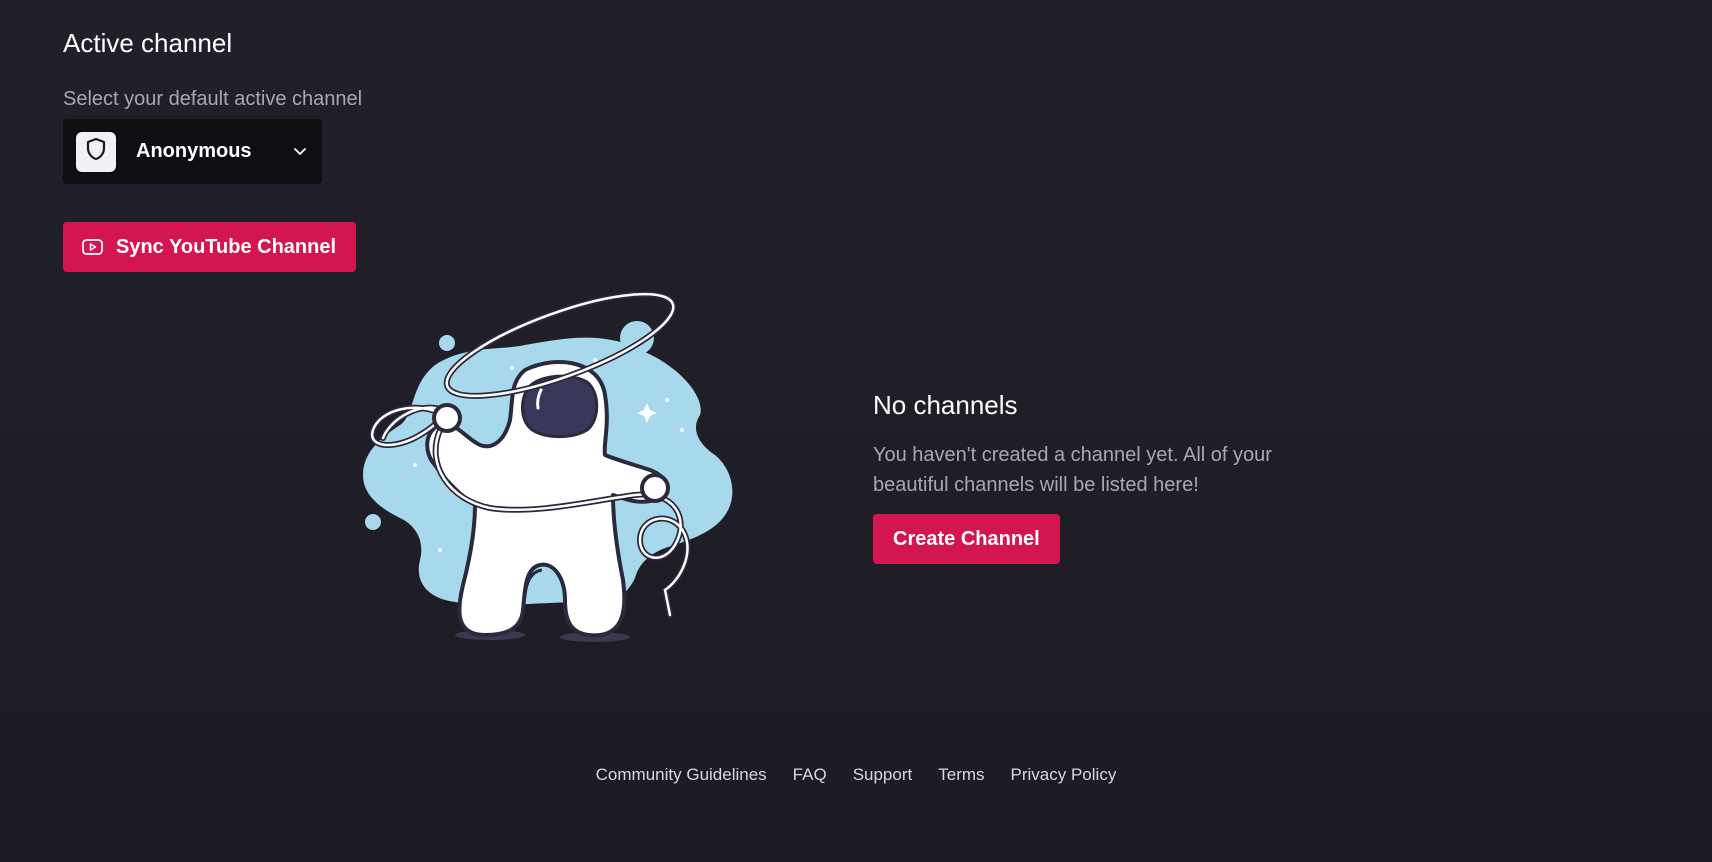 This screenshot has width=1712, height=862. I want to click on footer-link-community-guidelines: Community Guidelines, so click(681, 775).